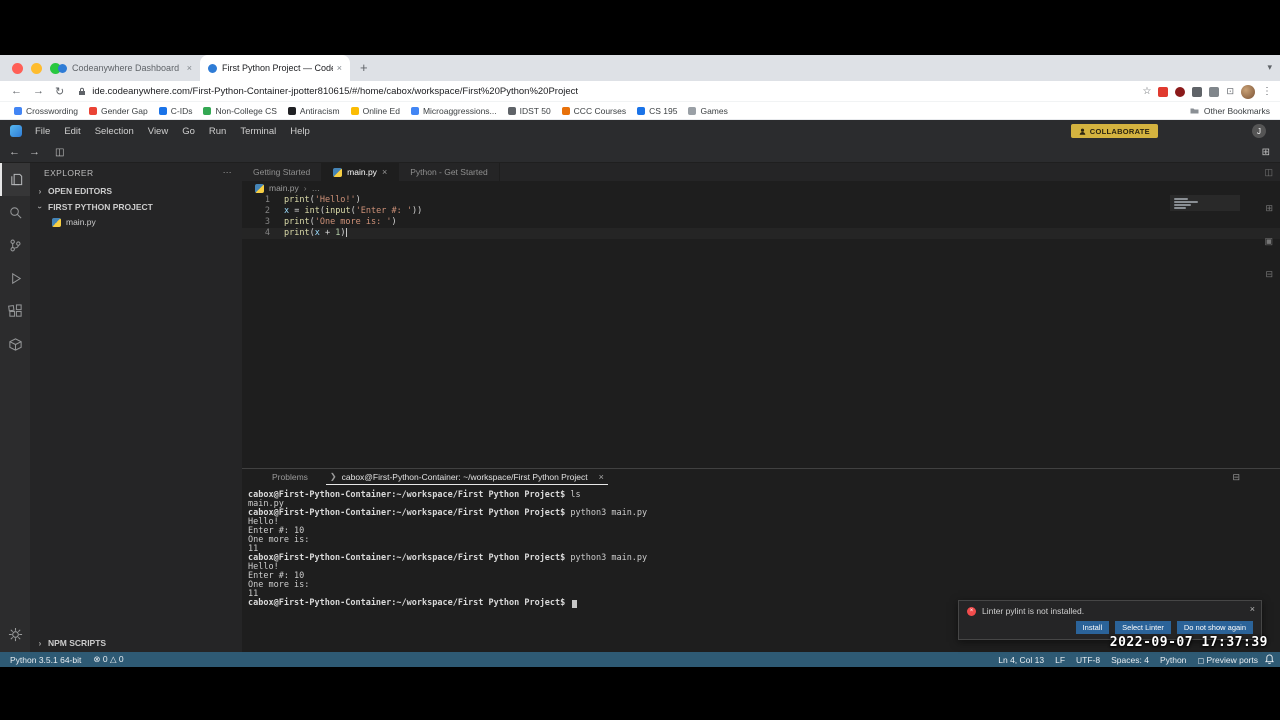 The image size is (1280, 720). What do you see at coordinates (1114, 131) in the screenshot?
I see `collaborate-button: COLLABORATE` at bounding box center [1114, 131].